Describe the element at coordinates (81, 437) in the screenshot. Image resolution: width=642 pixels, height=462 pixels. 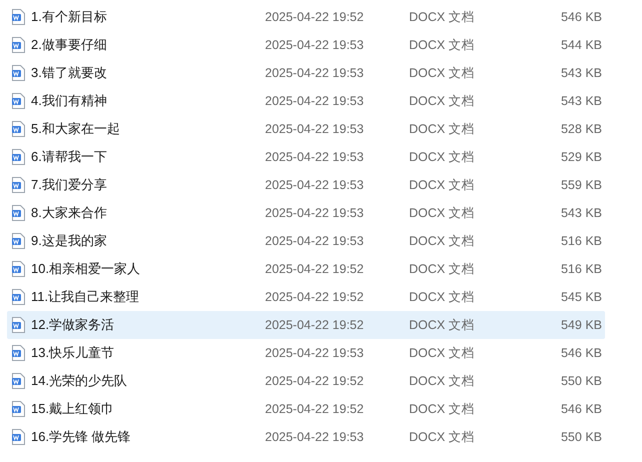
I see `file-name: 16.学先锋 做先锋` at that location.